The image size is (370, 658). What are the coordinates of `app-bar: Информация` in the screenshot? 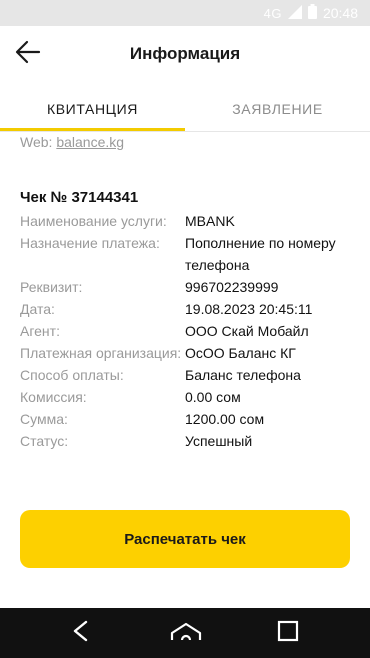 It's located at (185, 54).